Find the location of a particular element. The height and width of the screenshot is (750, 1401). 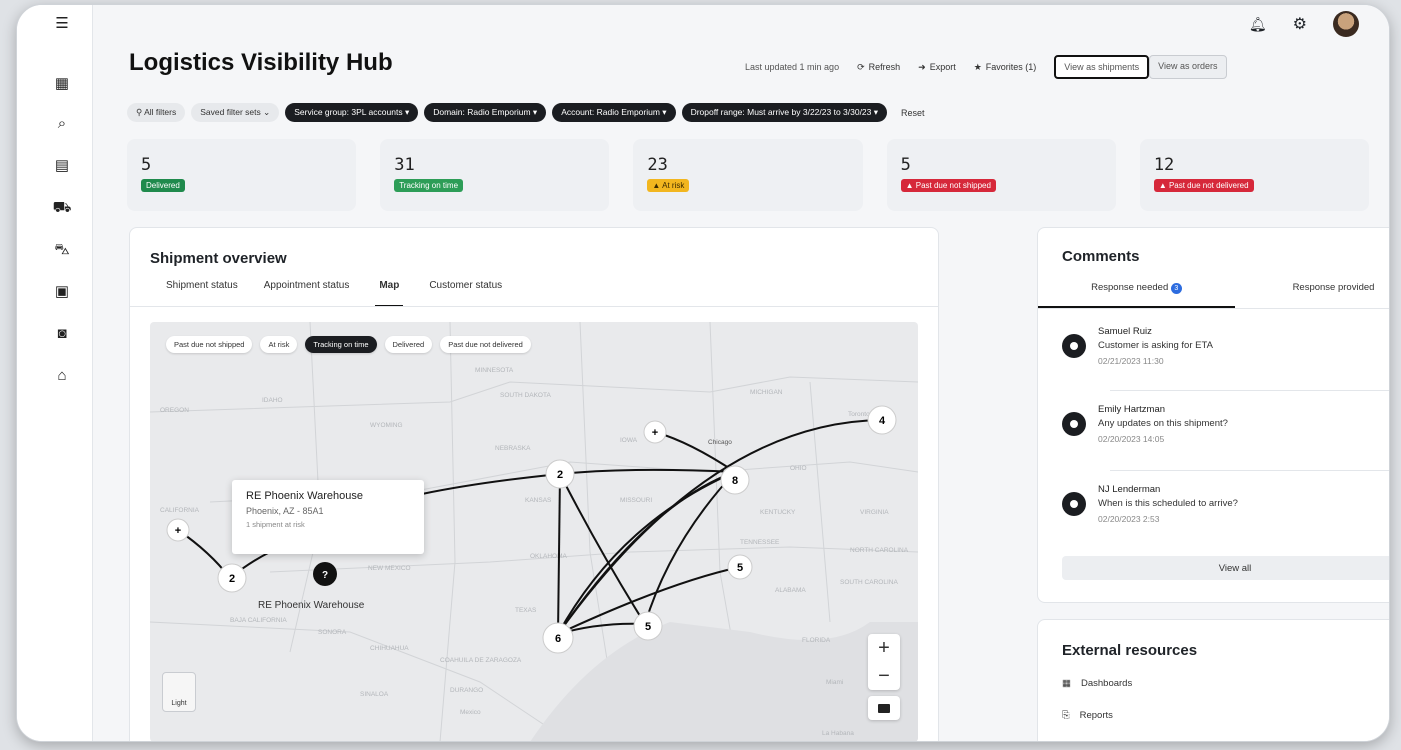

place-label: Toronto is located at coordinates (859, 414).